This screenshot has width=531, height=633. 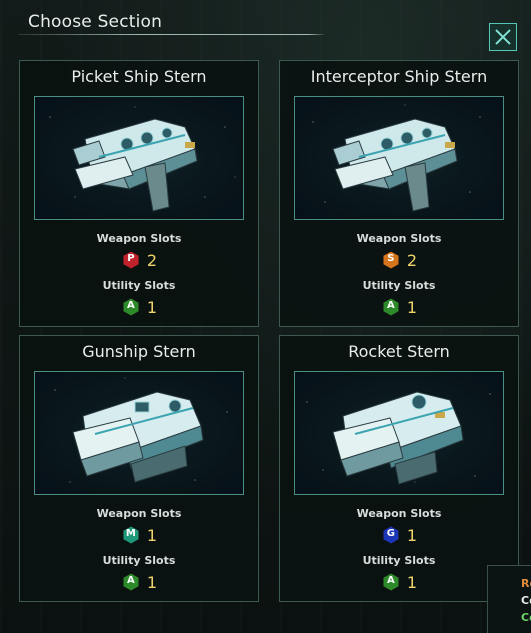 I want to click on weapon-slot-m-icon: M, so click(x=131, y=535).